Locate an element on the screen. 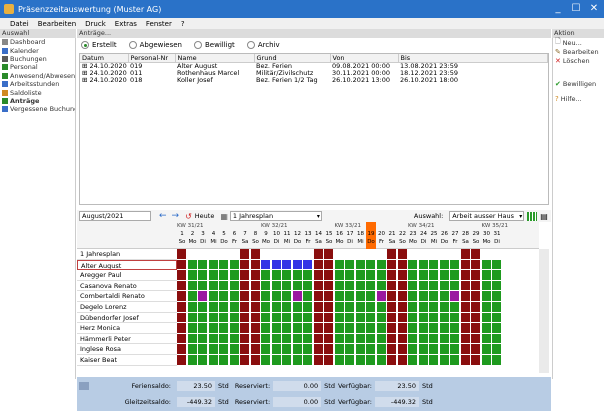  employee-name: Casanova Renato is located at coordinates (127, 286).